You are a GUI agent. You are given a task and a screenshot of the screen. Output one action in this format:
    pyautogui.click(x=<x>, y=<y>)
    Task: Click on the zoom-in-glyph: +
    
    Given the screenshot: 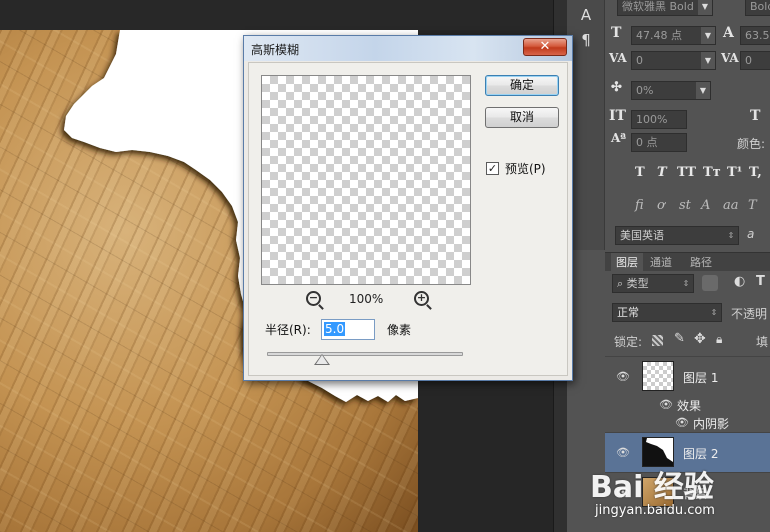 What is the action you would take?
    pyautogui.click(x=421, y=297)
    